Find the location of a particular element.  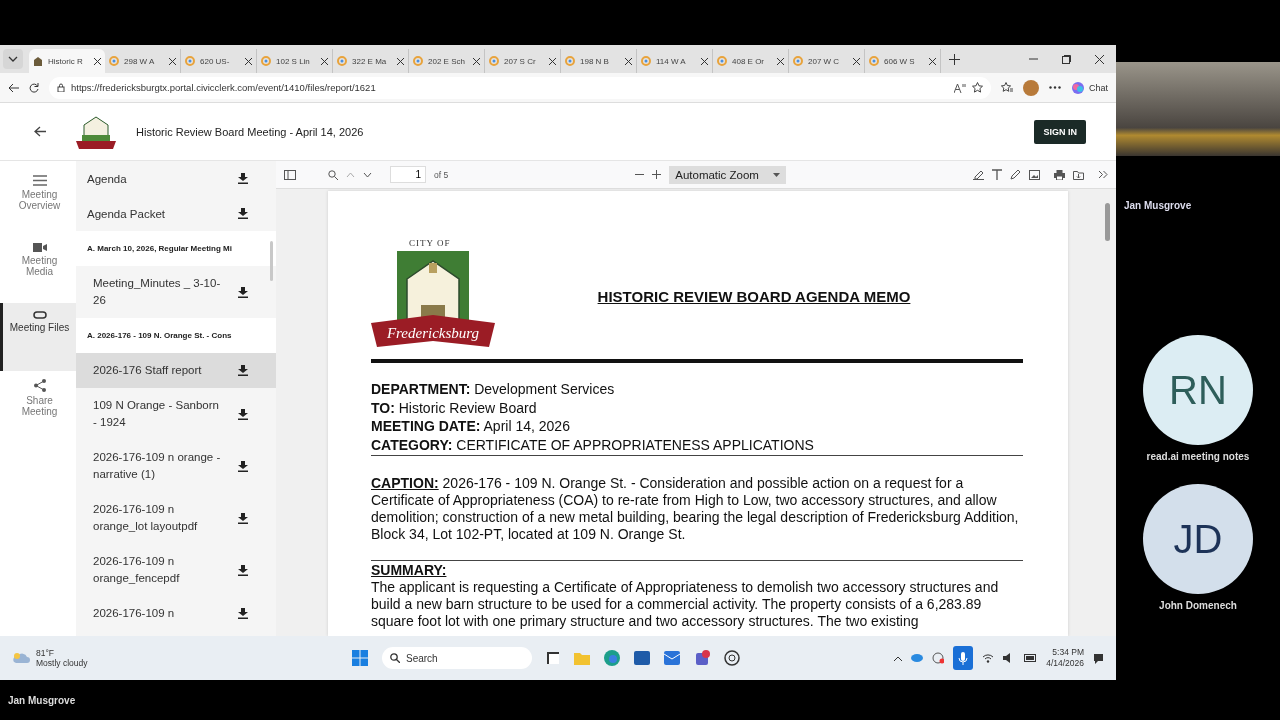

memo-field: TO: Historic Review Board is located at coordinates (697, 407).